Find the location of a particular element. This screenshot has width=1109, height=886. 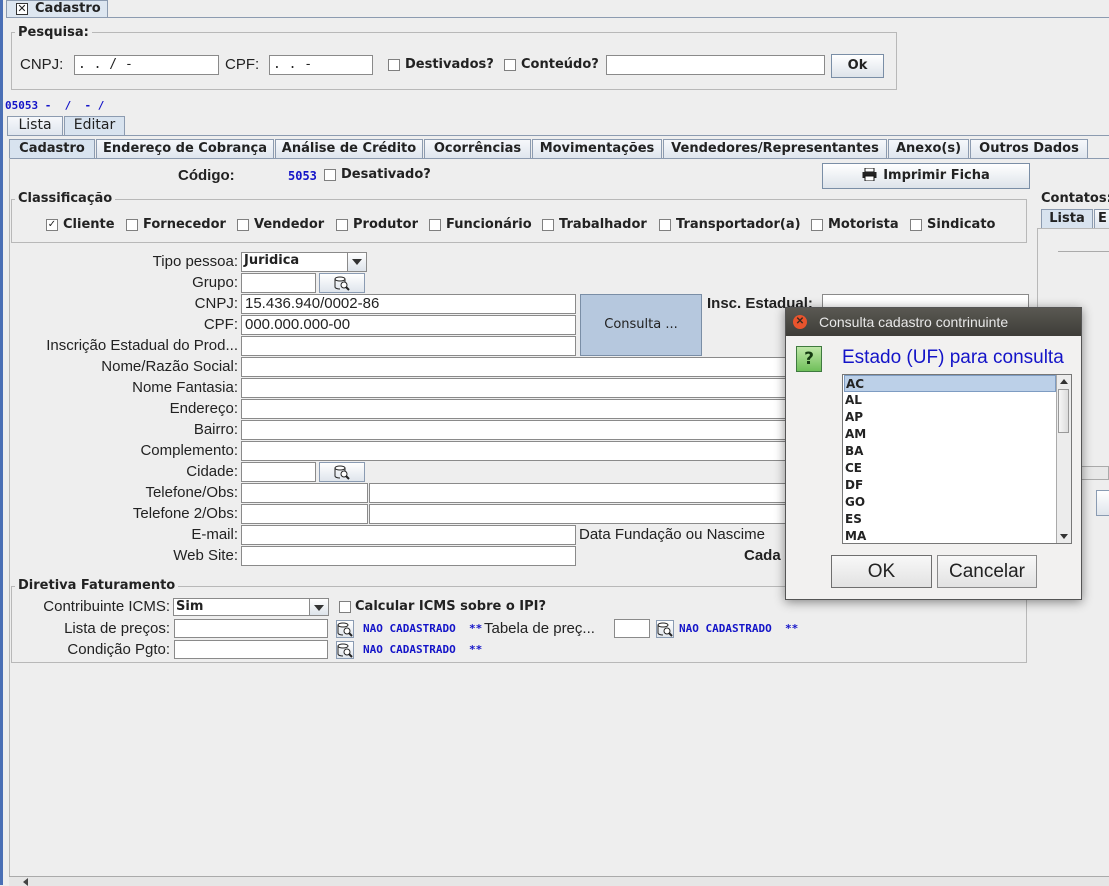

tab-anexos-label: Anexo(s) is located at coordinates (928, 148).